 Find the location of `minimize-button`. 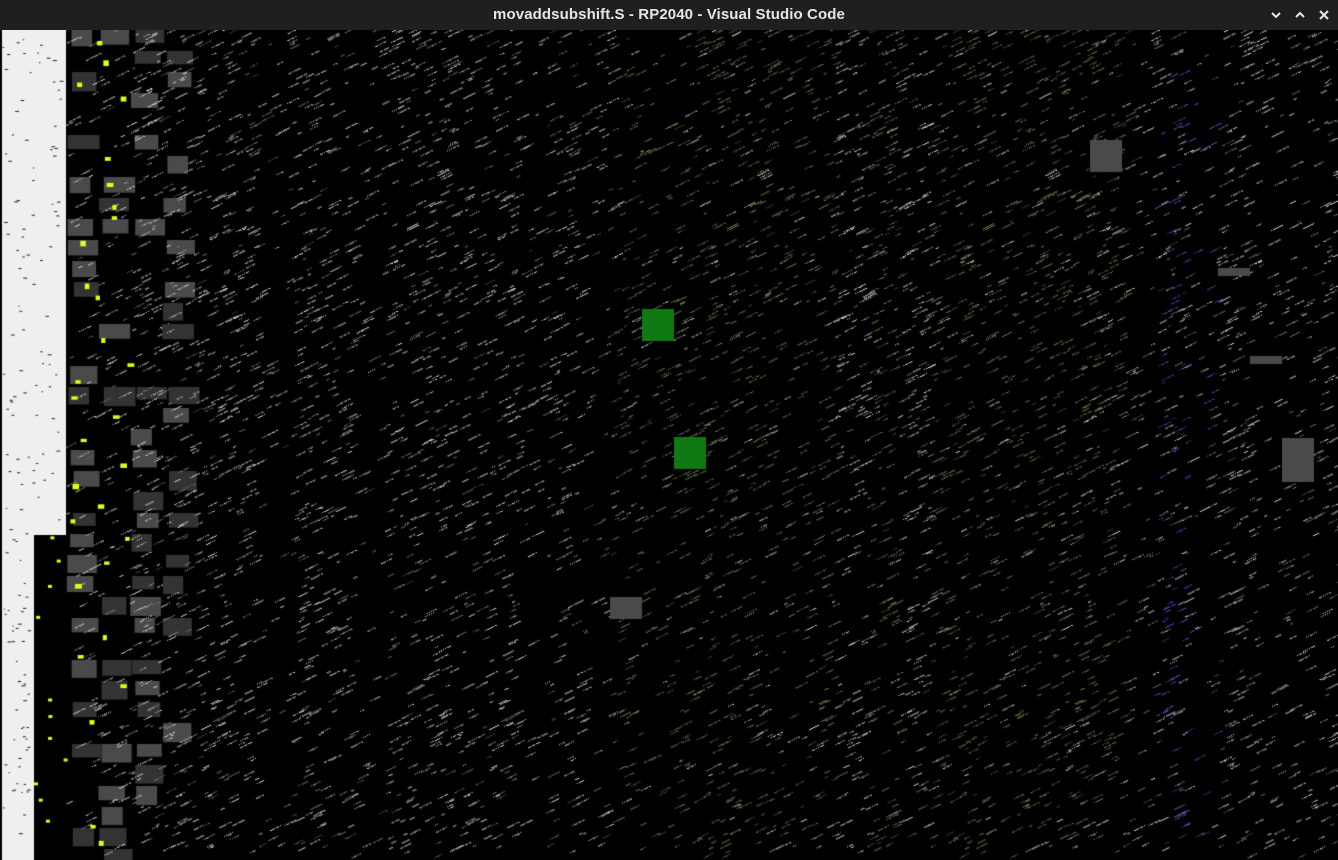

minimize-button is located at coordinates (1276, 15).